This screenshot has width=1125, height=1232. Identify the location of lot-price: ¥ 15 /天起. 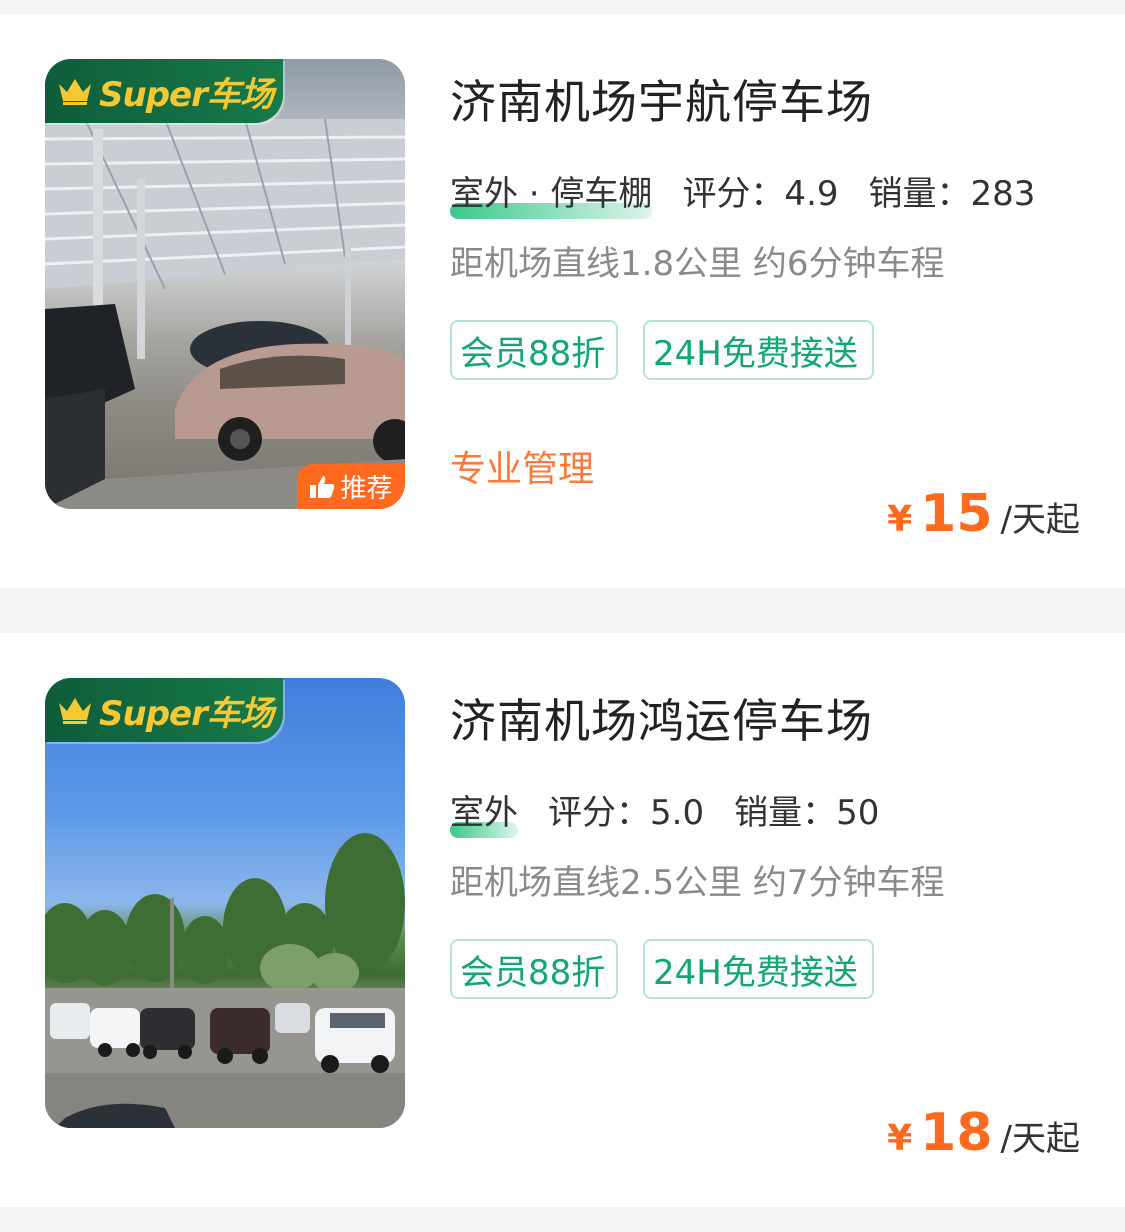
(983, 514).